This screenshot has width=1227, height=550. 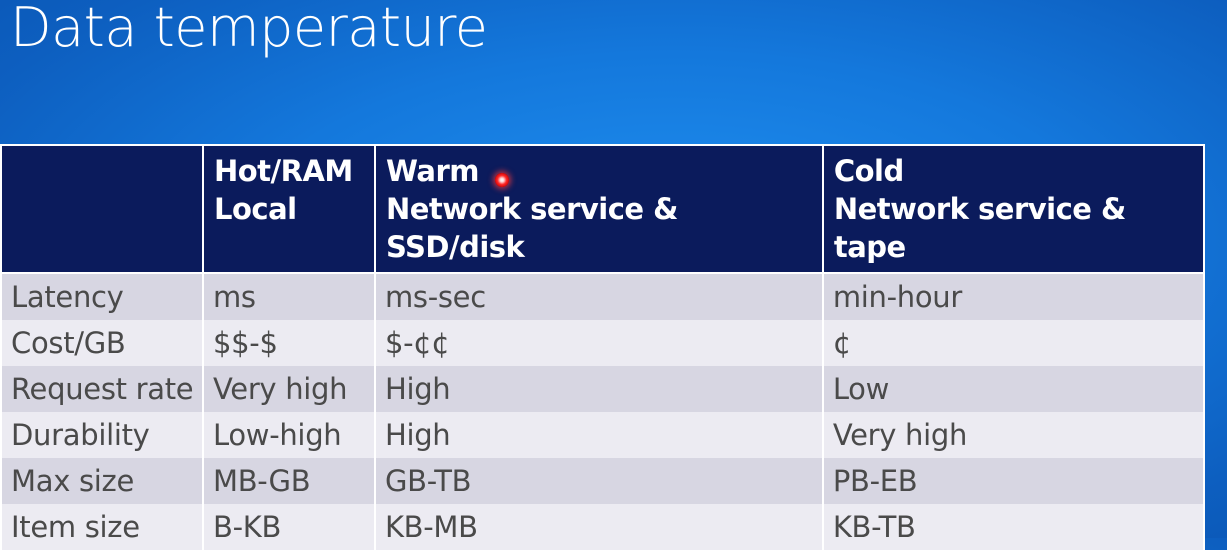 What do you see at coordinates (502, 180) in the screenshot?
I see `laser-pointer-dot` at bounding box center [502, 180].